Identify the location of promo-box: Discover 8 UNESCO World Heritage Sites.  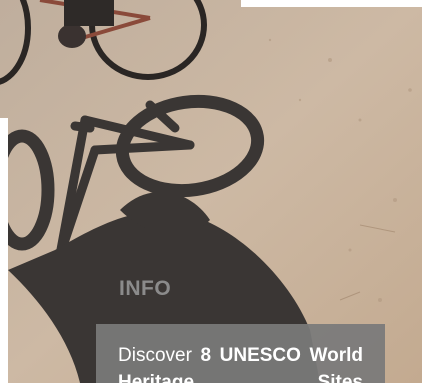
(240, 353).